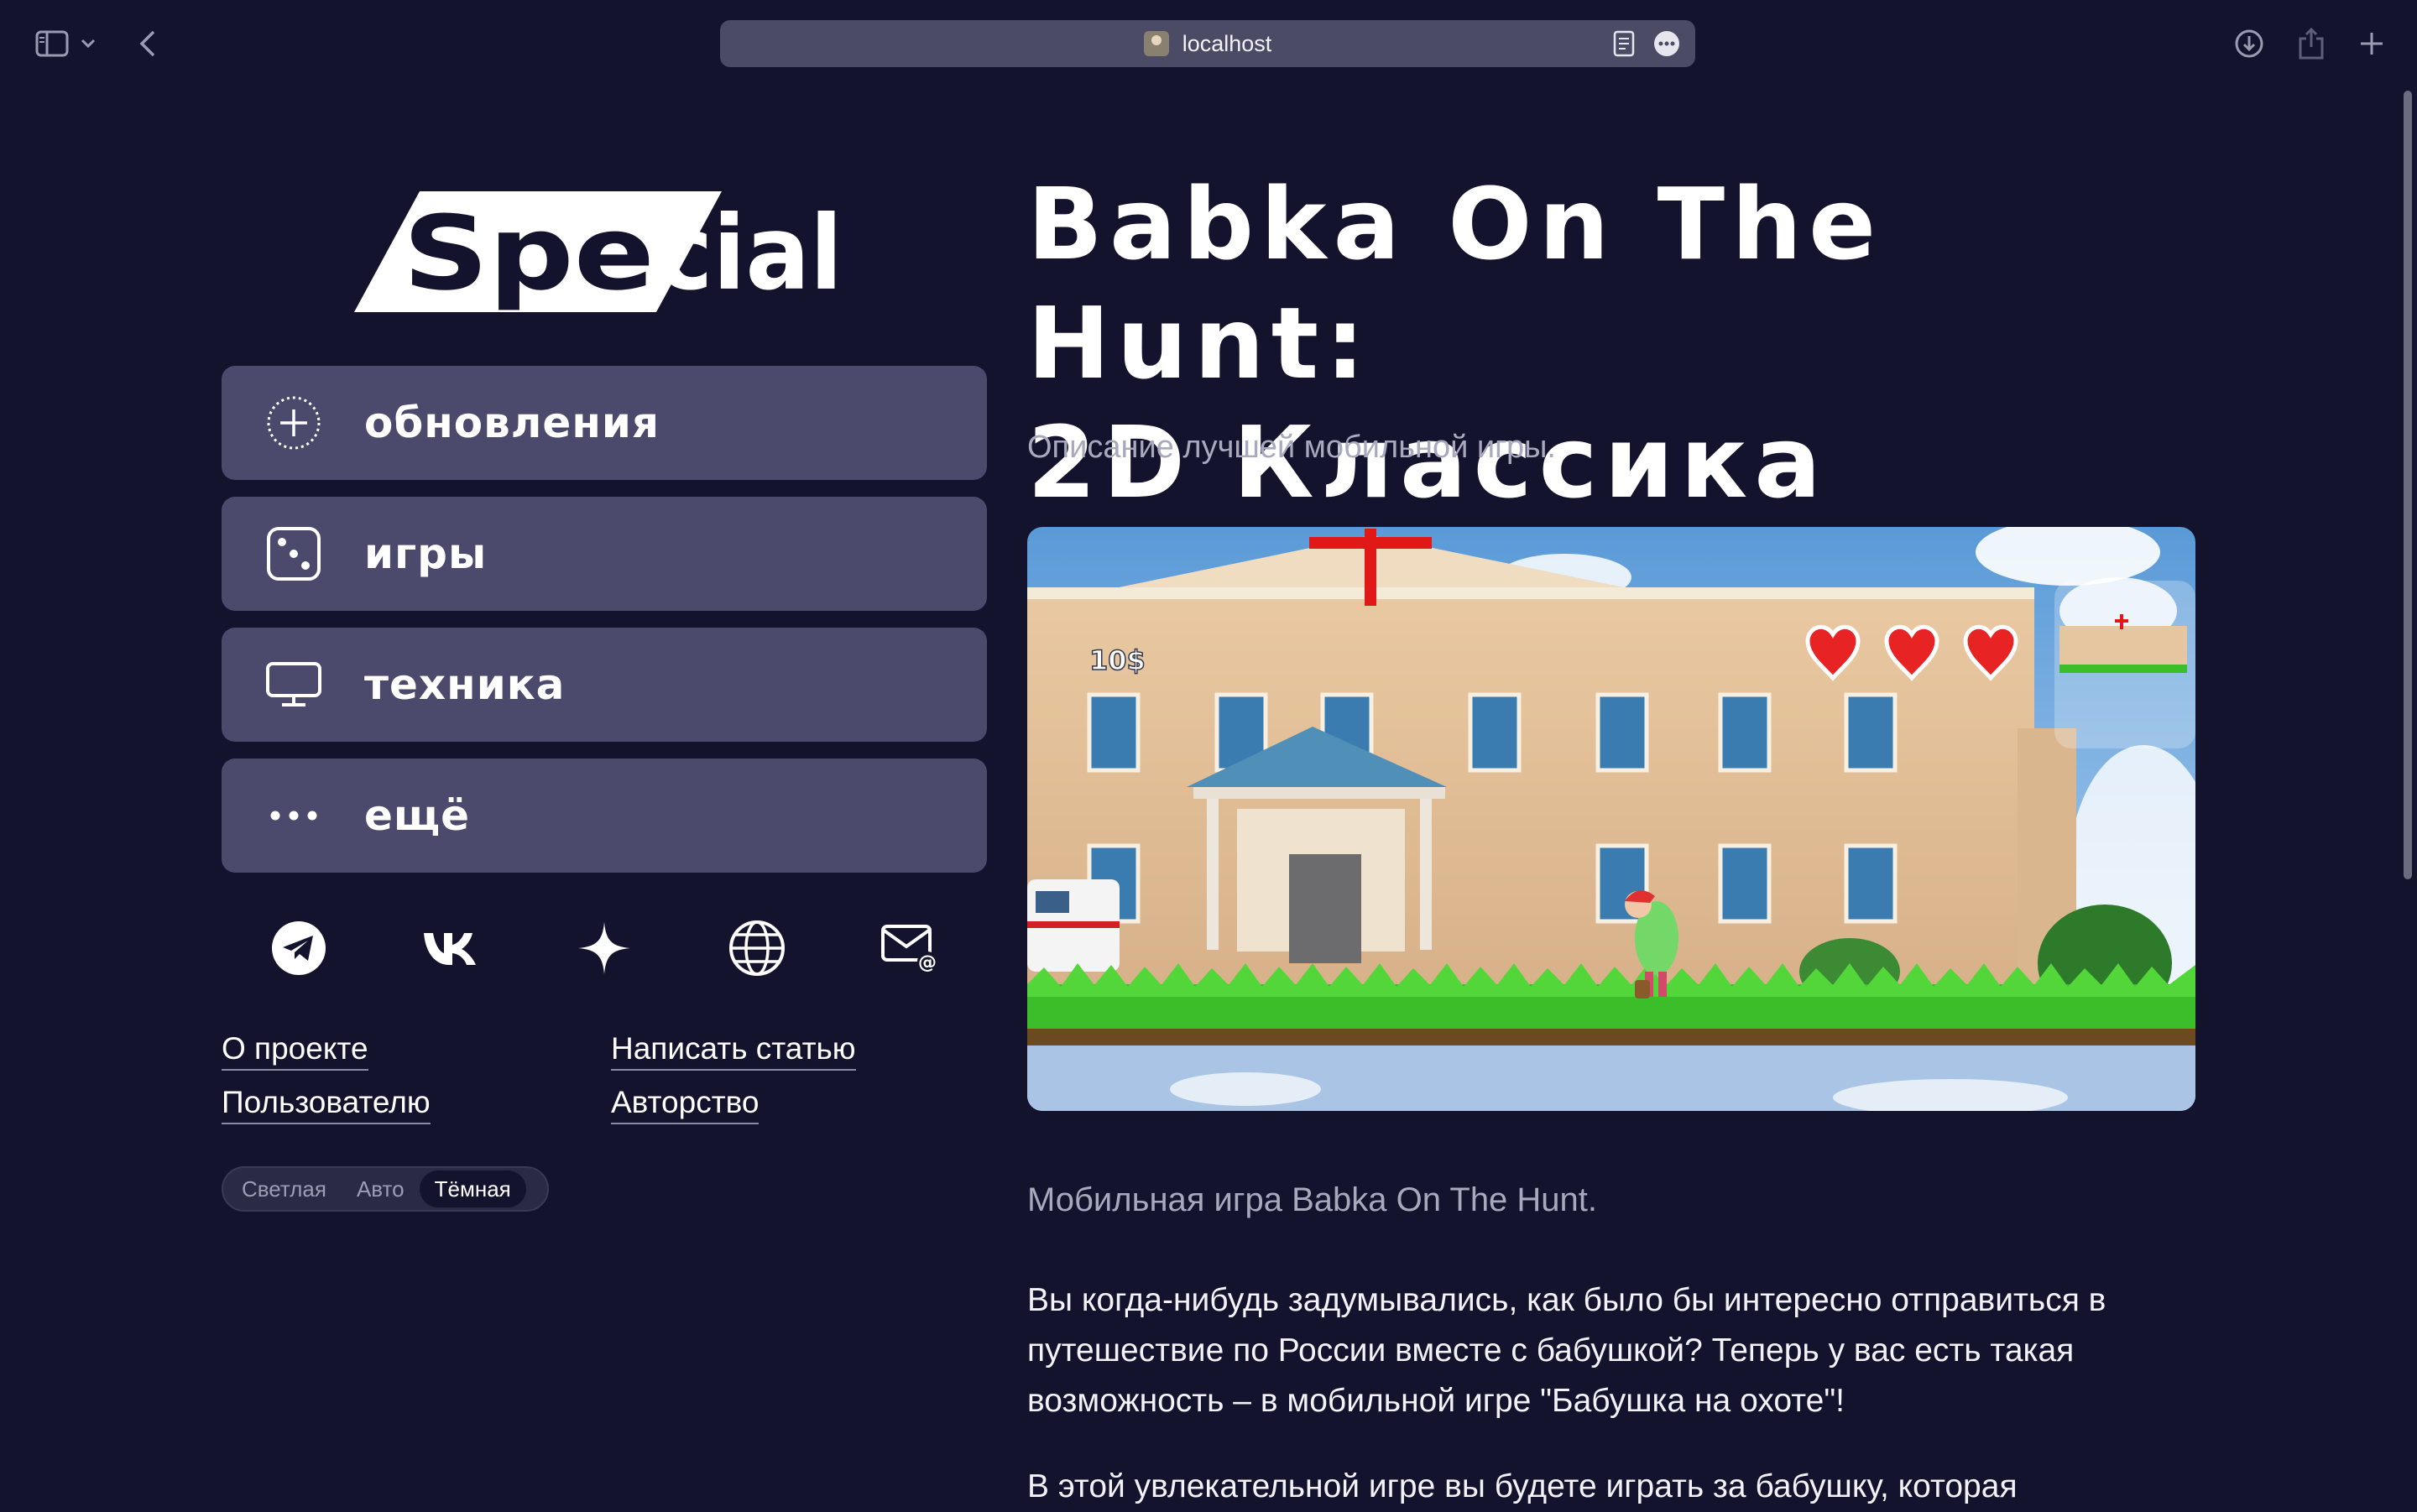  What do you see at coordinates (1312, 1199) in the screenshot?
I see `image-caption: Мобильная игра Babka On The Hunt.` at bounding box center [1312, 1199].